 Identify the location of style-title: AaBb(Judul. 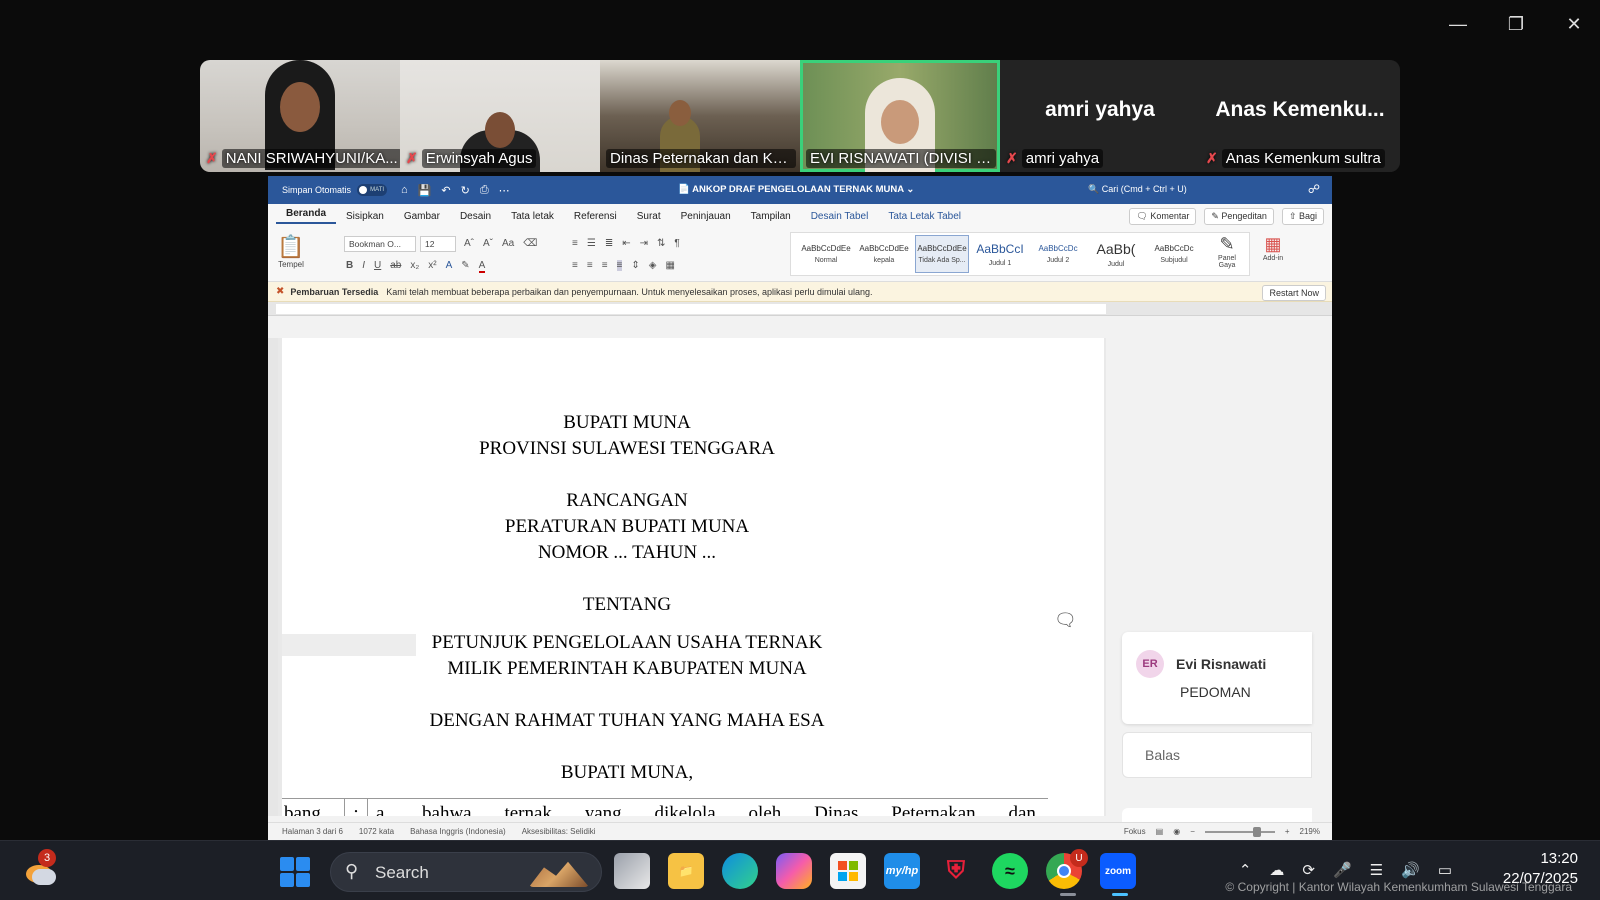
(1116, 254).